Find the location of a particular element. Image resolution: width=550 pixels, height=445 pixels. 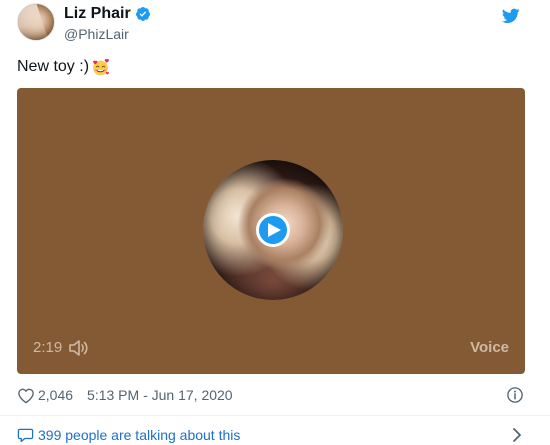

voice-avatar-image is located at coordinates (273, 230).